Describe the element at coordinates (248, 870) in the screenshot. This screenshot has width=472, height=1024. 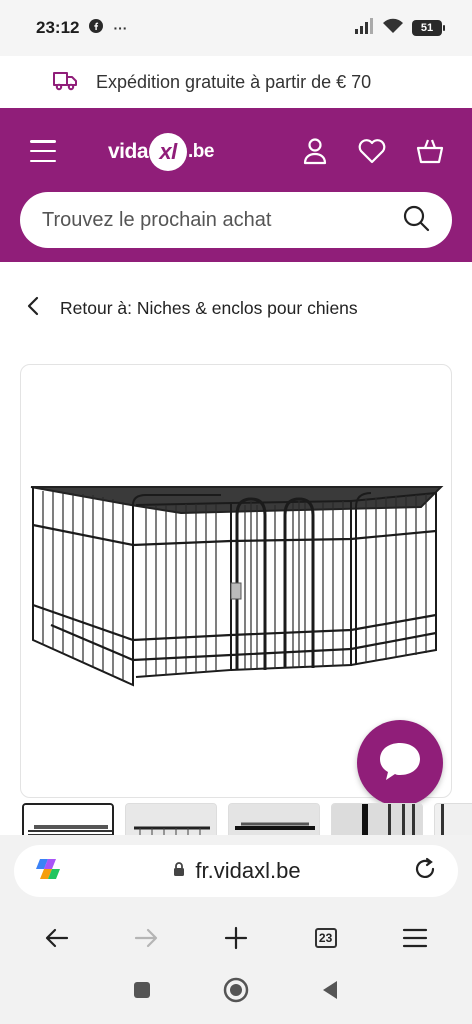
I see `url-text: fr.vidaxl.be` at that location.